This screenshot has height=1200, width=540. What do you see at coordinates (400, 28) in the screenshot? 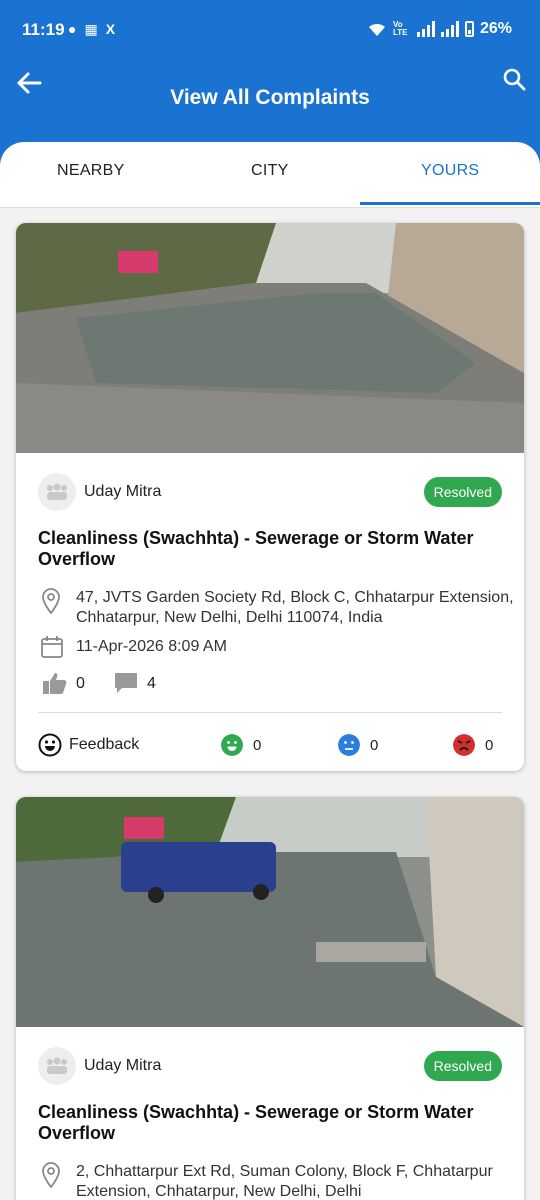
I see `network-label: Vo LTE` at bounding box center [400, 28].